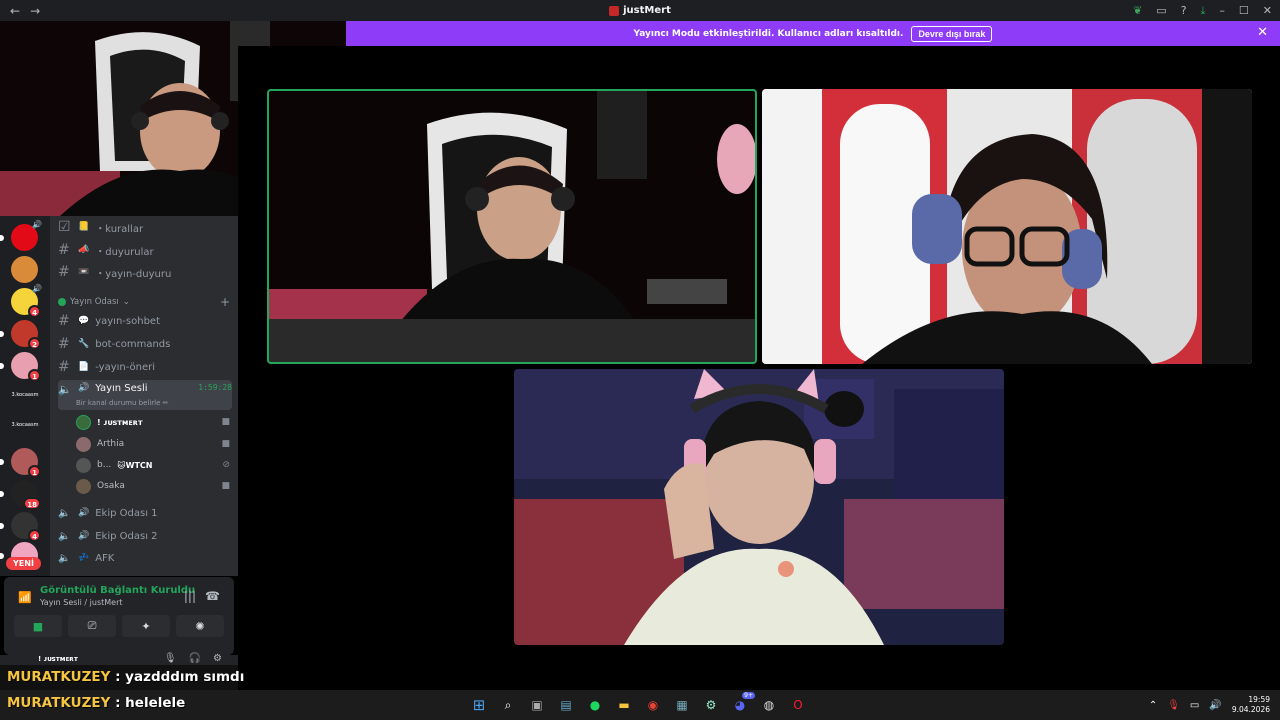 The height and width of the screenshot is (720, 1280). What do you see at coordinates (145, 272) in the screenshot?
I see `channel-yayin-duyuru: # 📼 ・yayın-duyuru` at bounding box center [145, 272].